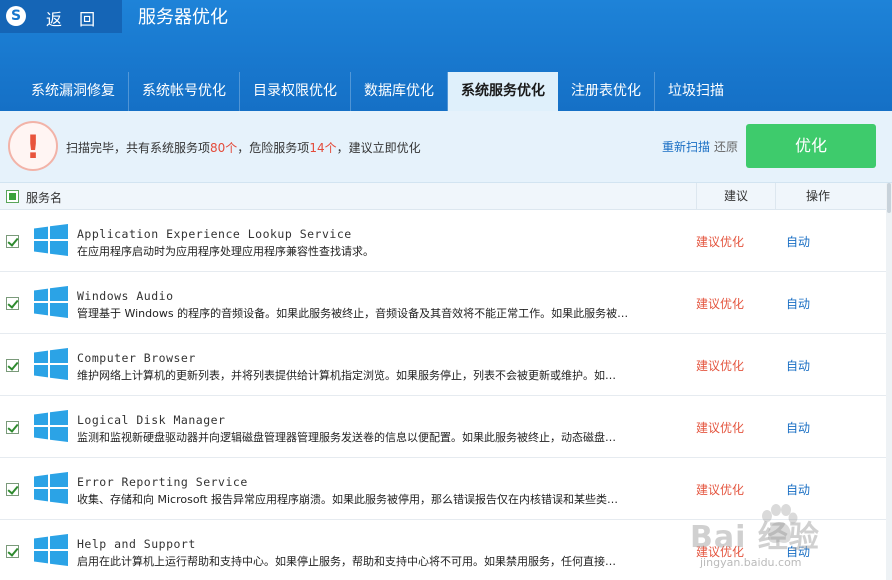 The width and height of the screenshot is (892, 580). Describe the element at coordinates (136, 544) in the screenshot. I see `service-name: Help and Support` at that location.